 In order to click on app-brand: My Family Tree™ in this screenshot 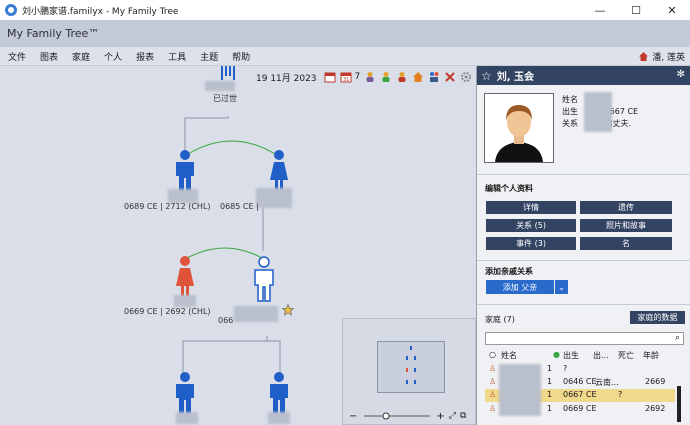, I will do `click(53, 33)`.